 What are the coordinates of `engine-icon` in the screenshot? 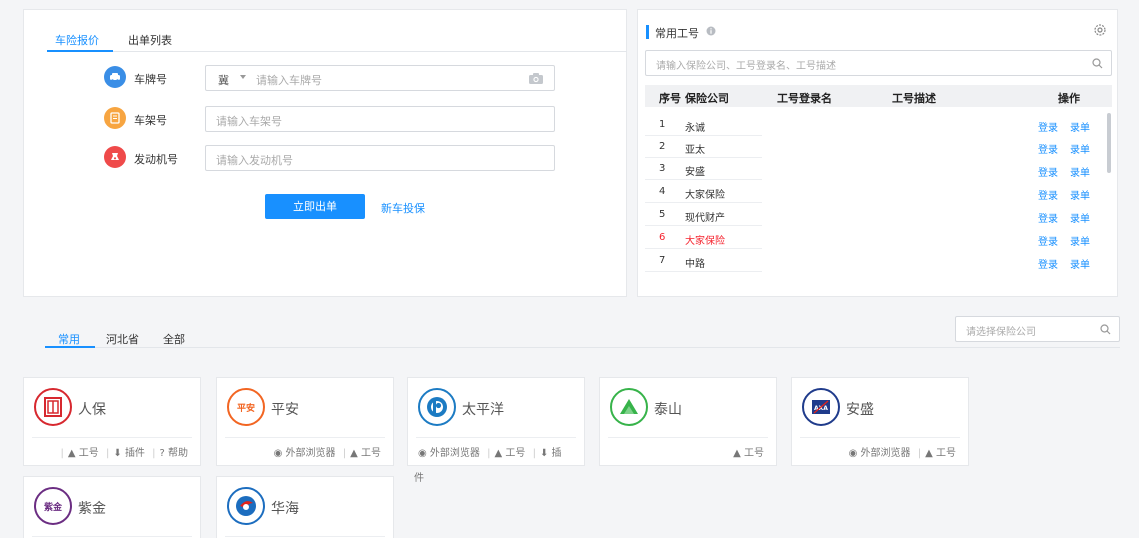 It's located at (115, 157).